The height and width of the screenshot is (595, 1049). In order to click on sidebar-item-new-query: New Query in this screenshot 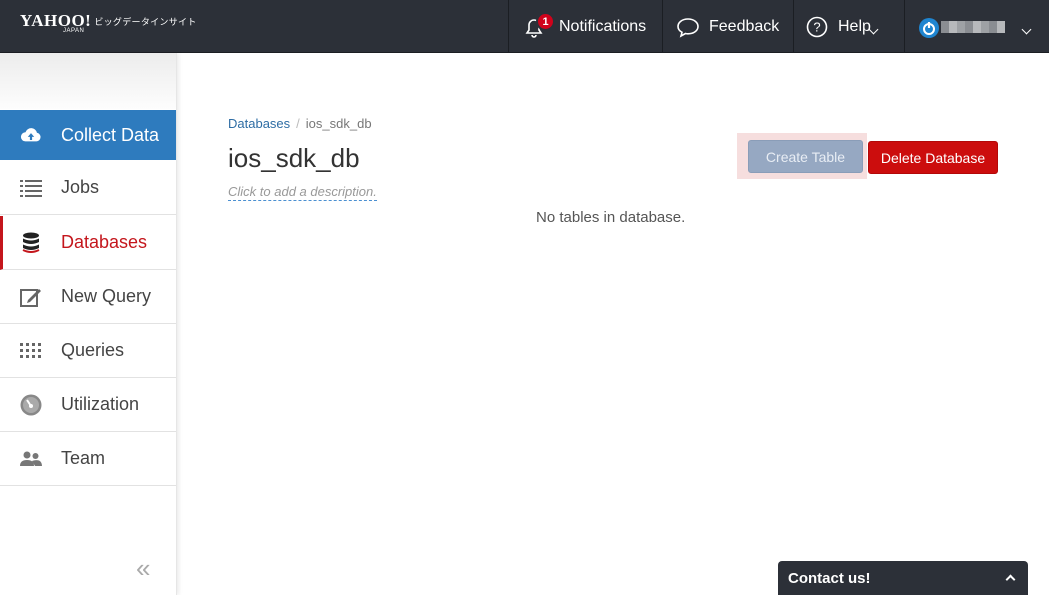, I will do `click(88, 297)`.